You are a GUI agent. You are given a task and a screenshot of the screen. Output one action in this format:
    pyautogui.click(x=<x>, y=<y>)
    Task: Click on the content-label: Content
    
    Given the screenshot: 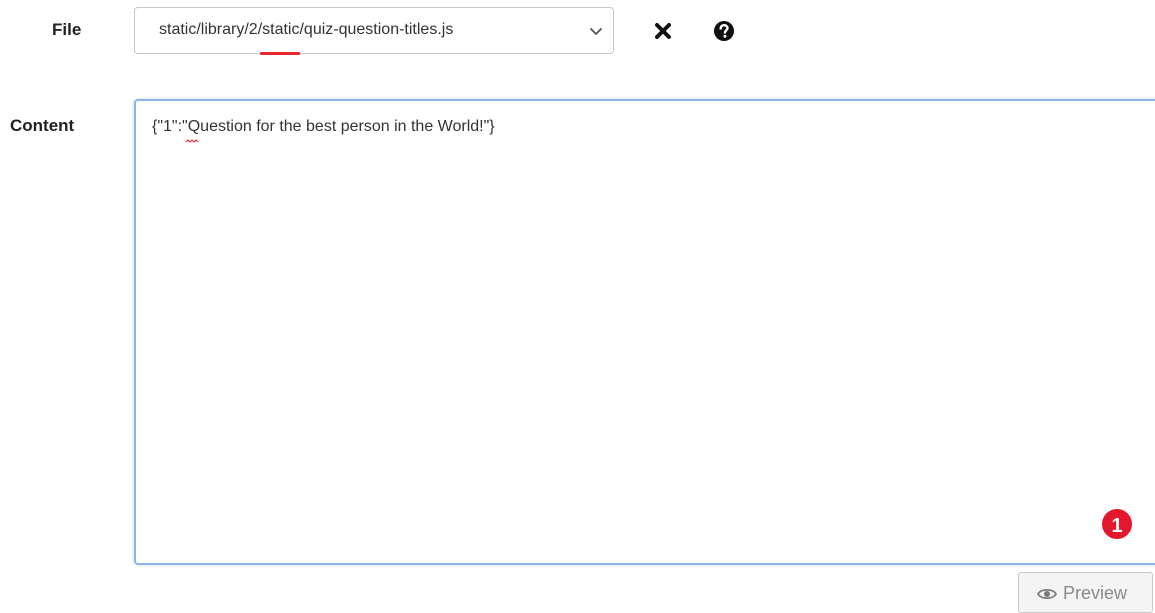 What is the action you would take?
    pyautogui.click(x=42, y=125)
    